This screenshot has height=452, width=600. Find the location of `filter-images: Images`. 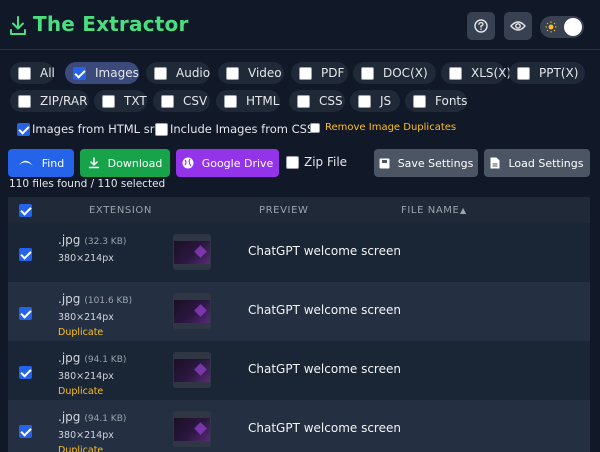

filter-images: Images is located at coordinates (102, 73).